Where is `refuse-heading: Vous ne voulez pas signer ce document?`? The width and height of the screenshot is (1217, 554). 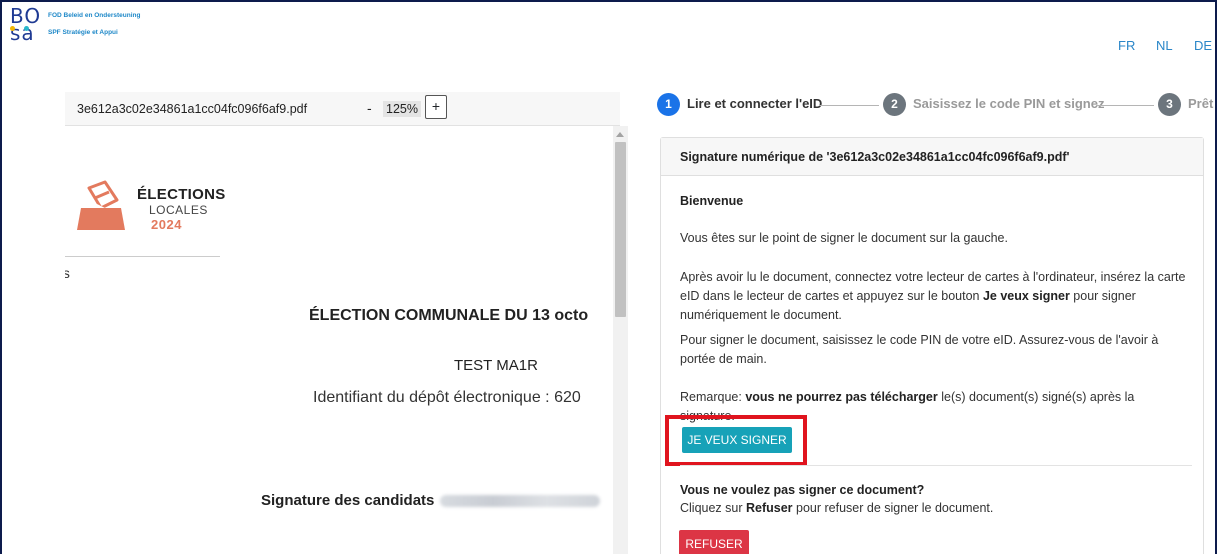 refuse-heading: Vous ne voulez pas signer ce document? is located at coordinates (802, 490).